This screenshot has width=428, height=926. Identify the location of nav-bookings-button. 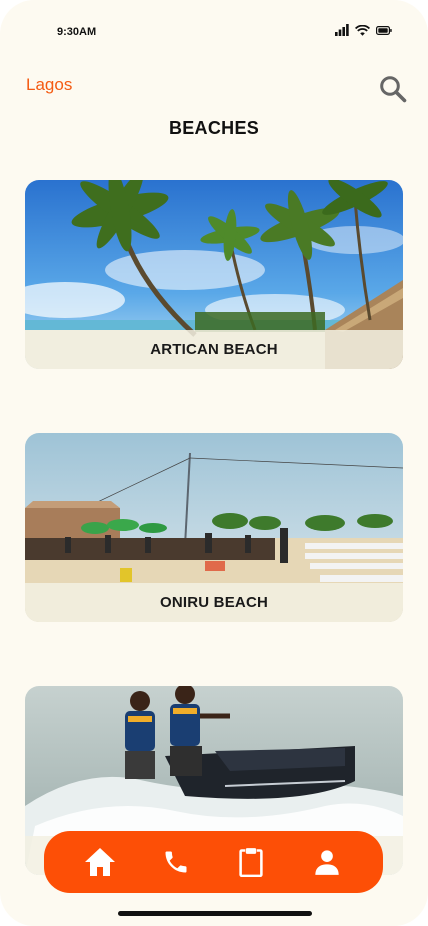
(251, 862).